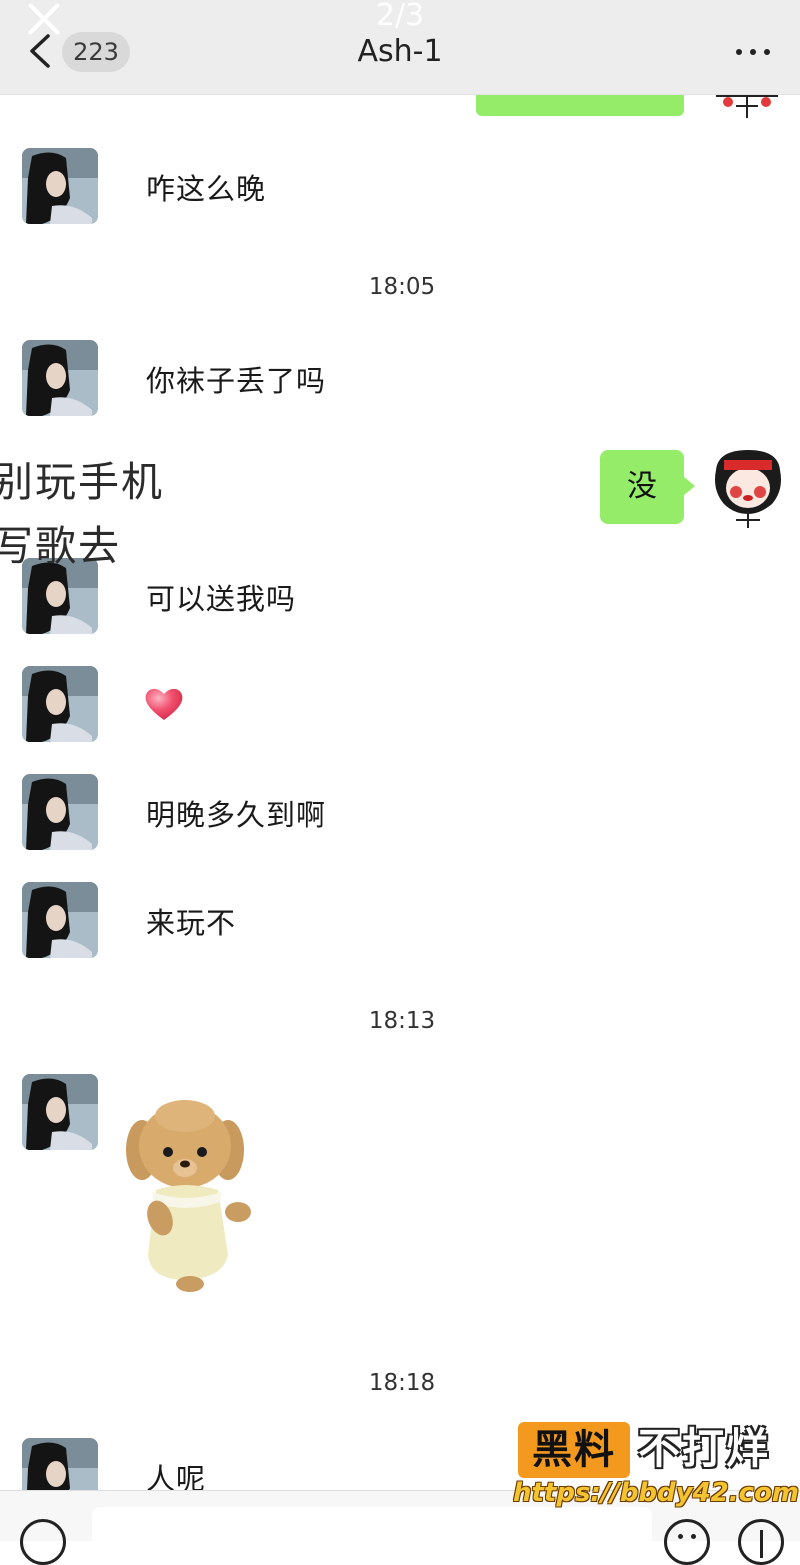 The width and height of the screenshot is (800, 1565). What do you see at coordinates (164, 704) in the screenshot?
I see `heart-icon` at bounding box center [164, 704].